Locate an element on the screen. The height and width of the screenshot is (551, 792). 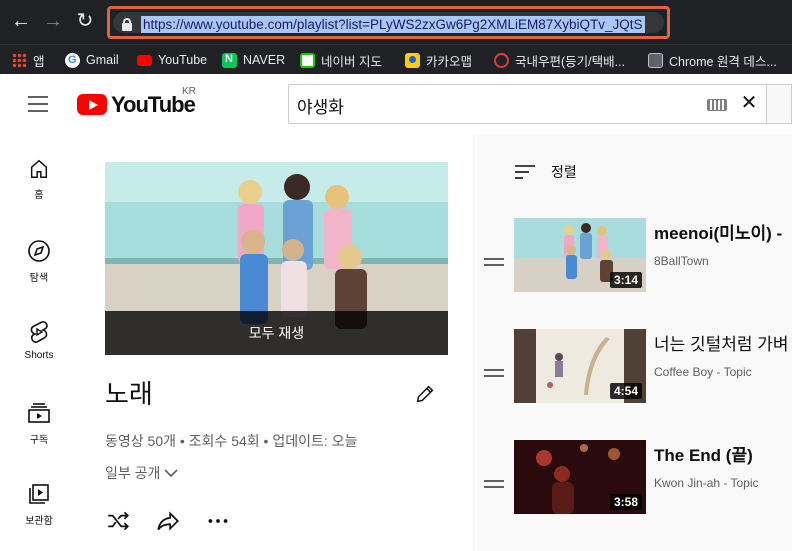
search-query: 야생화 is located at coordinates (320, 105).